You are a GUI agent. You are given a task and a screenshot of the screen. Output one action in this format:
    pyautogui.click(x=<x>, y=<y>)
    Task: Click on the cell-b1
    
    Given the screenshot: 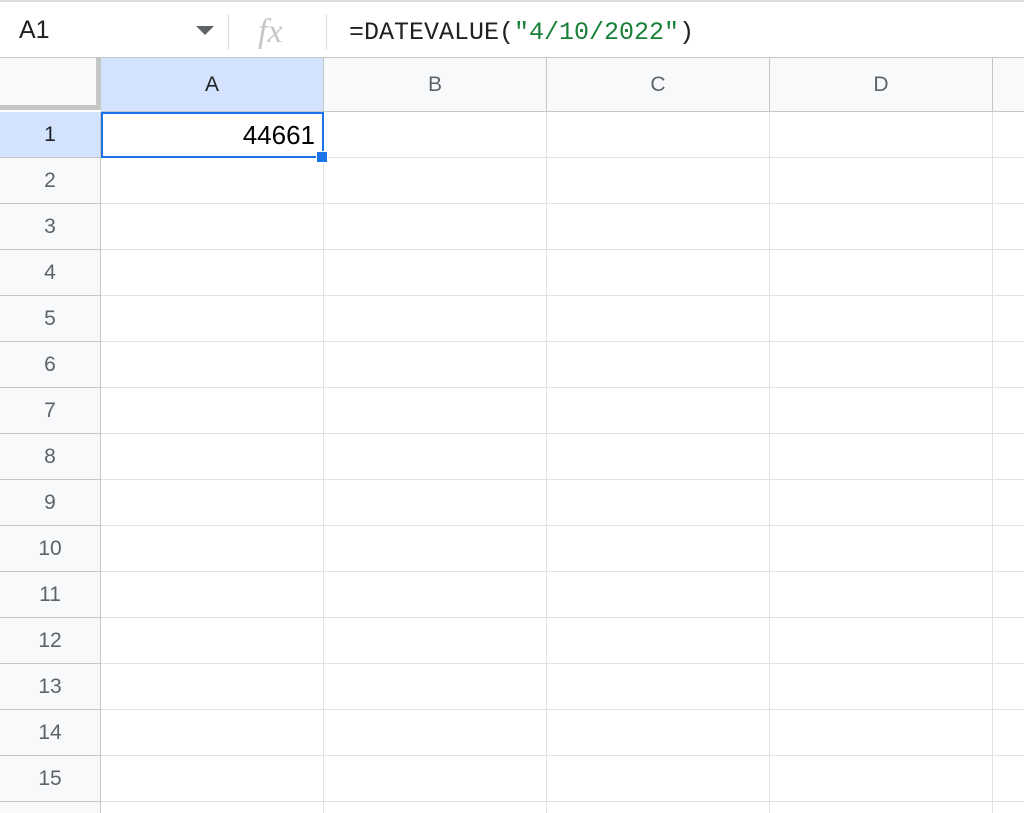 What is the action you would take?
    pyautogui.click(x=435, y=135)
    